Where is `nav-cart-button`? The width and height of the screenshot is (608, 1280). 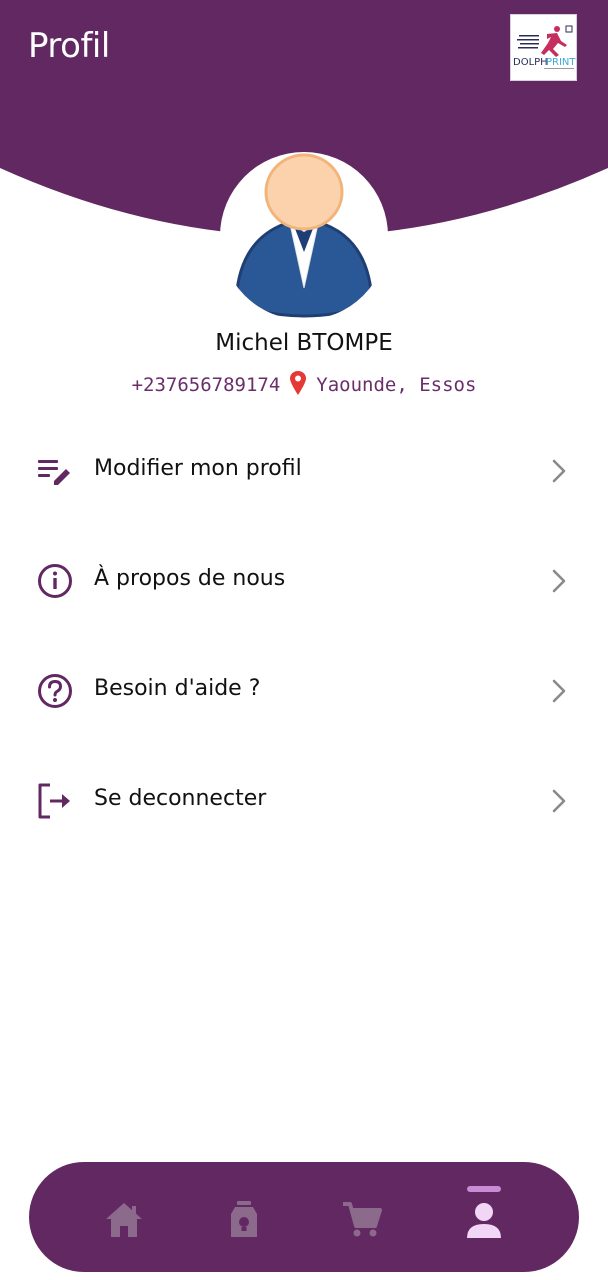 nav-cart-button is located at coordinates (362, 1217).